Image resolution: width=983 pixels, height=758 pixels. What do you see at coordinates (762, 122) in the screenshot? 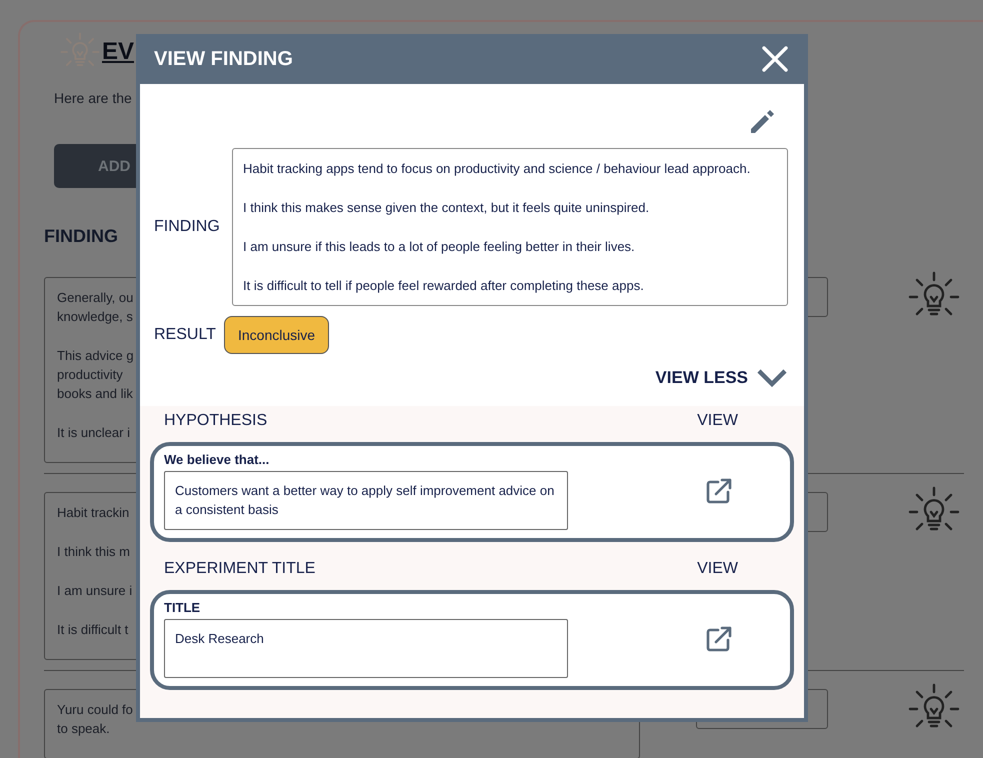
I see `edit-icon` at bounding box center [762, 122].